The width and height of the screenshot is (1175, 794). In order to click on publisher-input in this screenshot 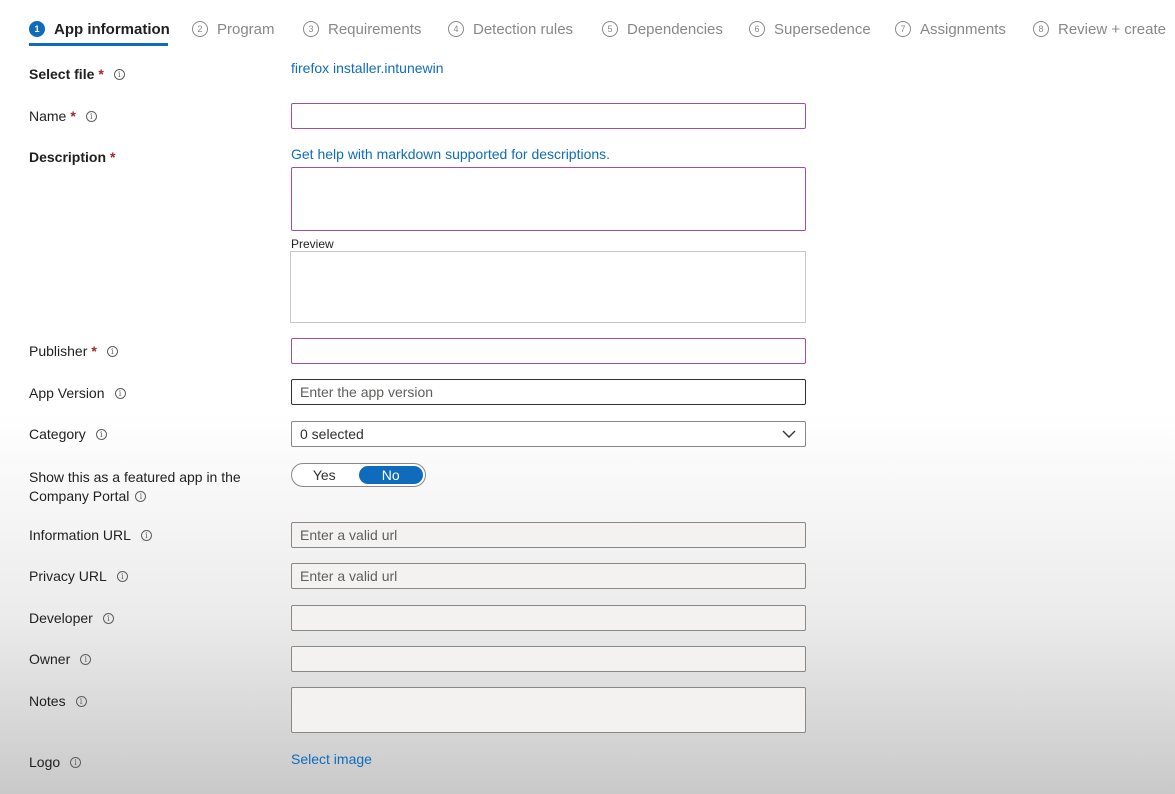, I will do `click(548, 351)`.